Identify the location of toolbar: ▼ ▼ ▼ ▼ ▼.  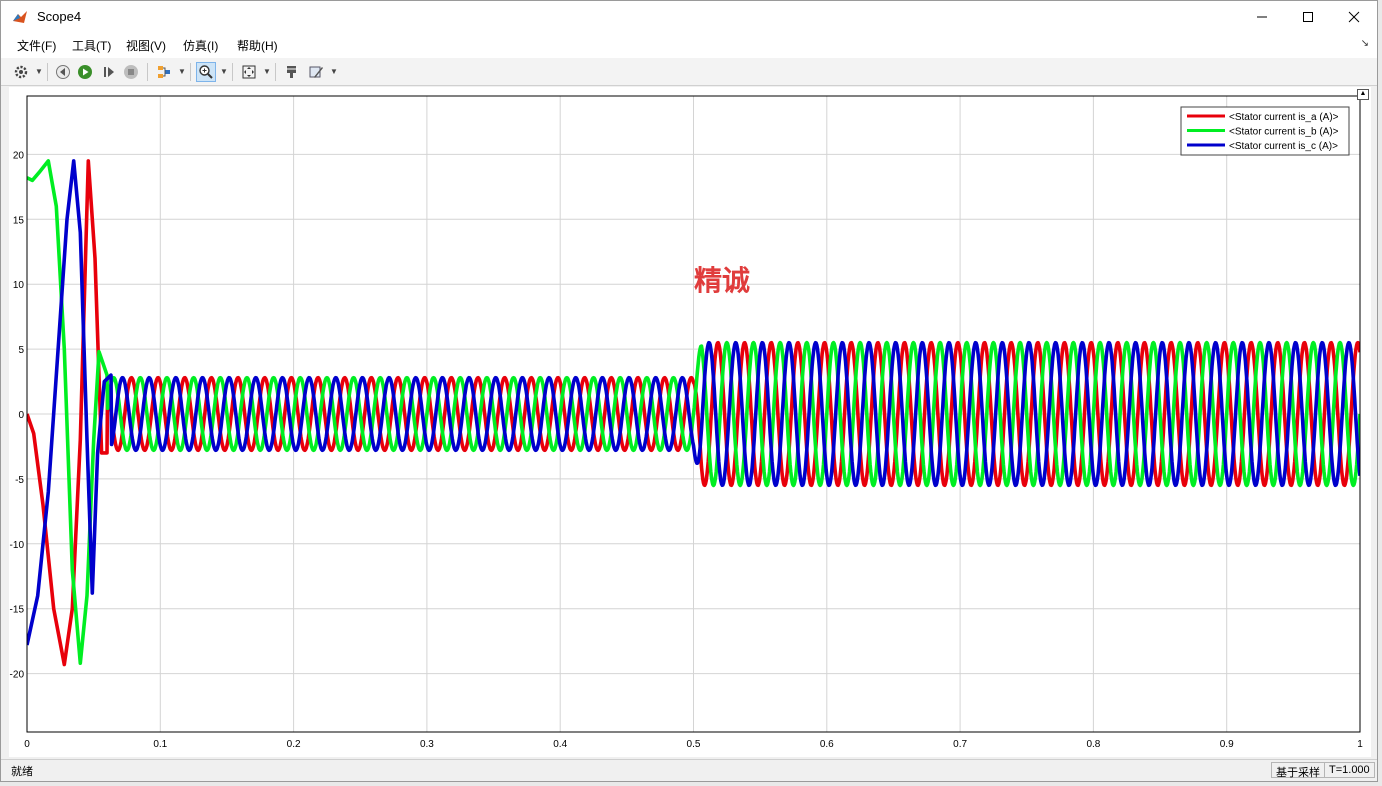
(689, 72).